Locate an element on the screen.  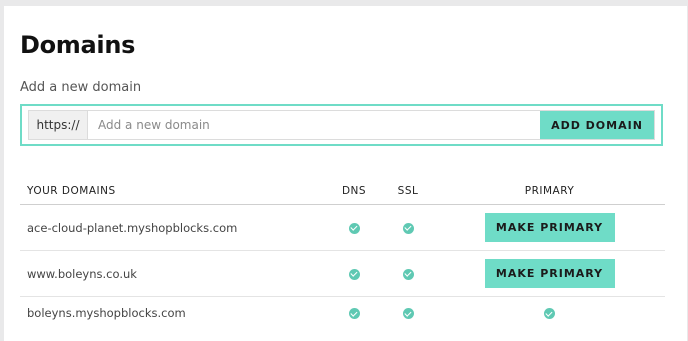
add-domain-button: ADD DOMAIN is located at coordinates (597, 125).